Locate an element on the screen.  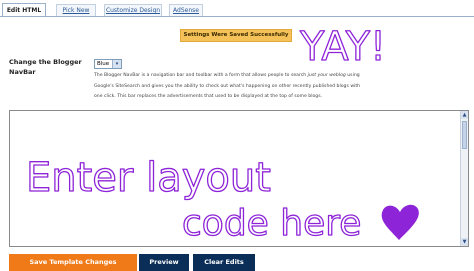
navbar-setting-label: Change the Blogger NavBar is located at coordinates (45, 67).